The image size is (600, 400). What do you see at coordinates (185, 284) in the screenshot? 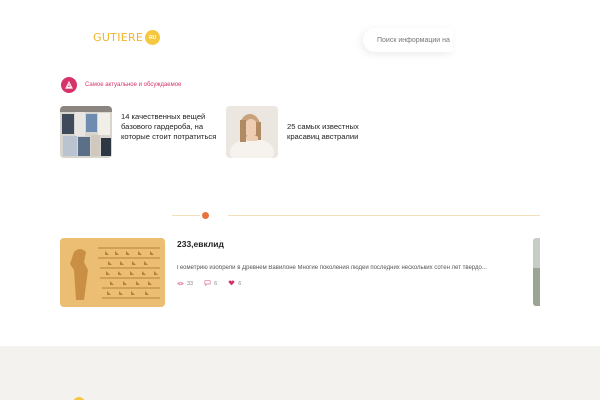
I see `views-stat: 33` at bounding box center [185, 284].